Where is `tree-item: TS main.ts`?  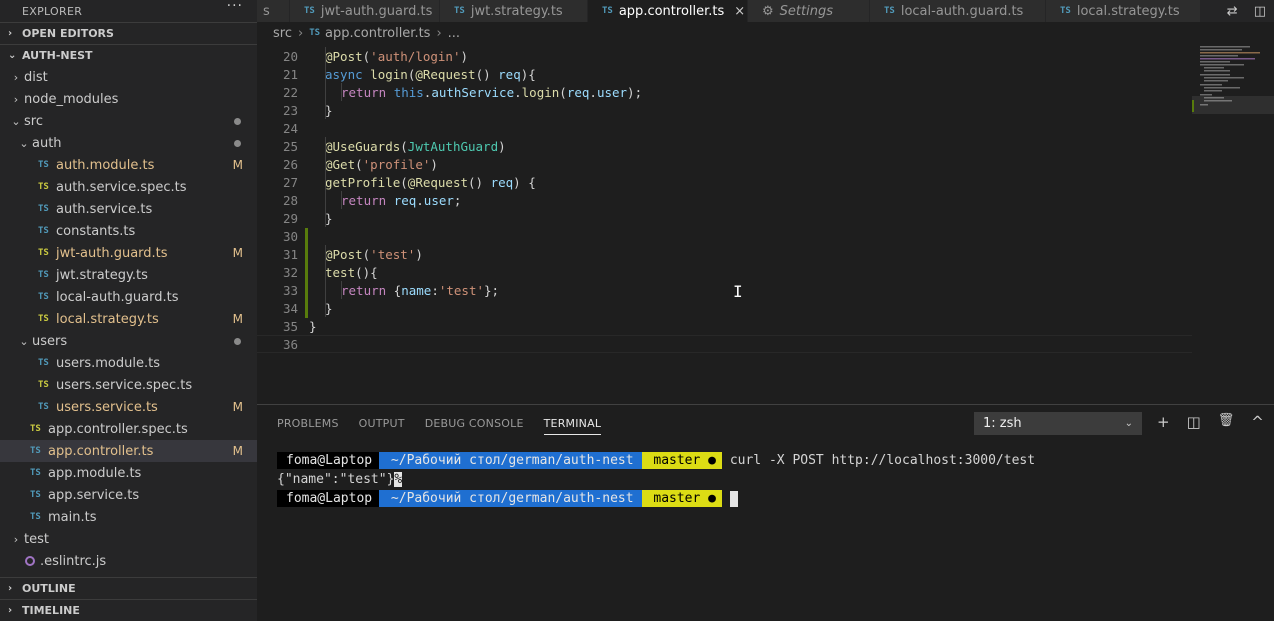 tree-item: TS main.ts is located at coordinates (128, 517).